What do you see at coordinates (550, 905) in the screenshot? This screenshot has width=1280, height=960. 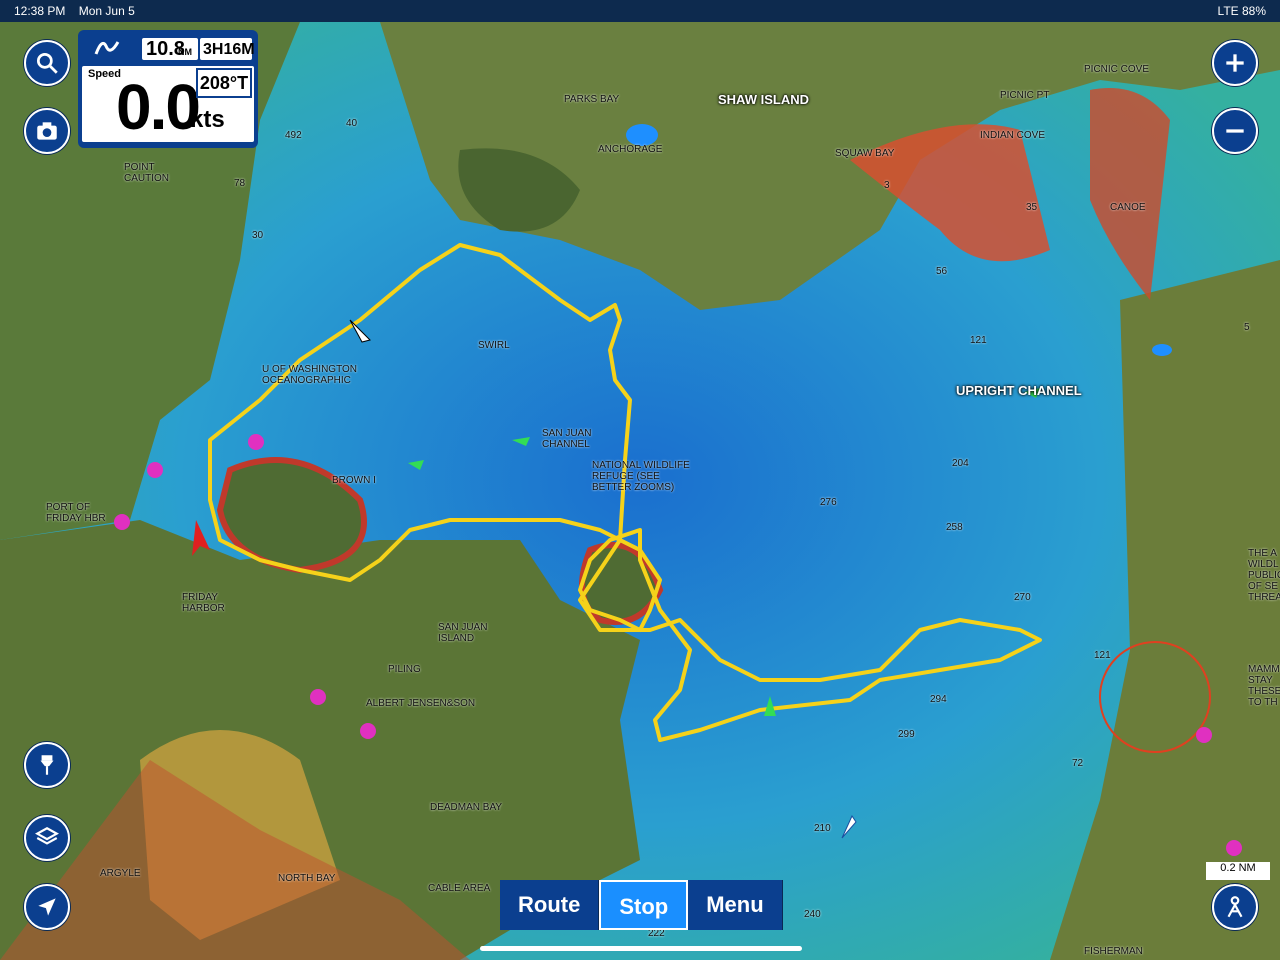 I see `route-button: Route` at bounding box center [550, 905].